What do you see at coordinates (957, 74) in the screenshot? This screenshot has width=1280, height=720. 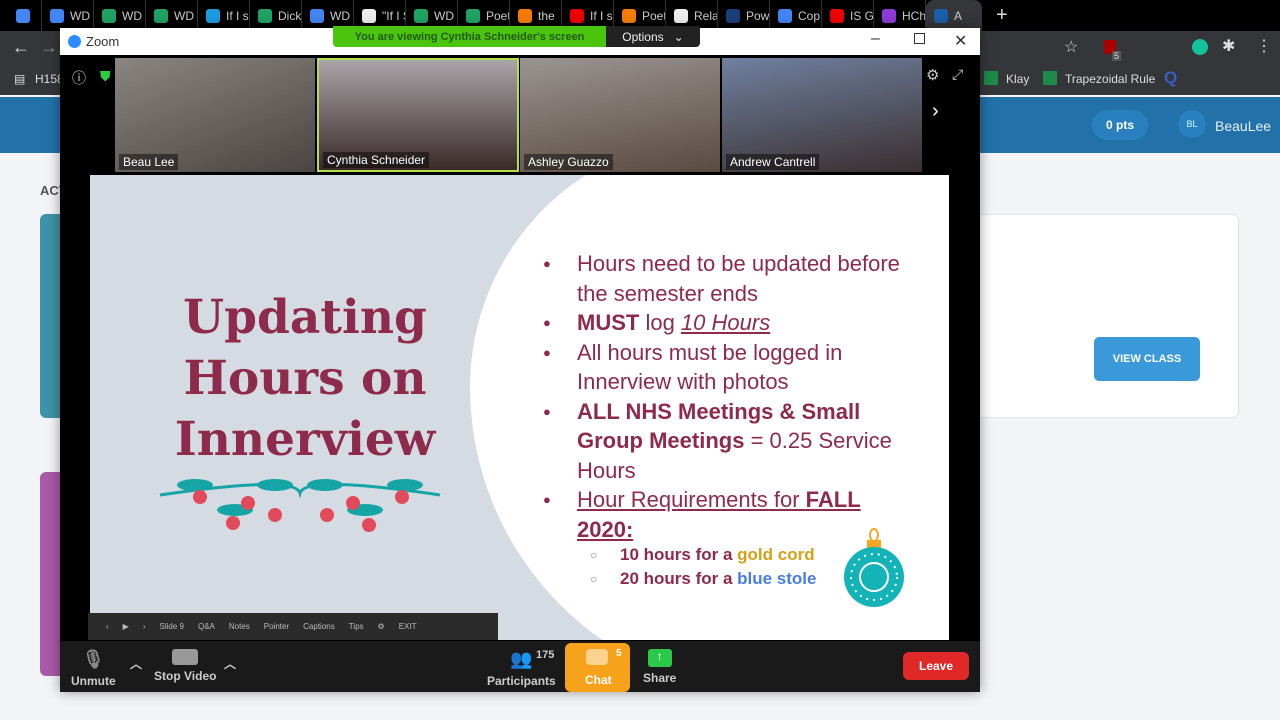 I see `fullscreen-icon: ⤢` at bounding box center [957, 74].